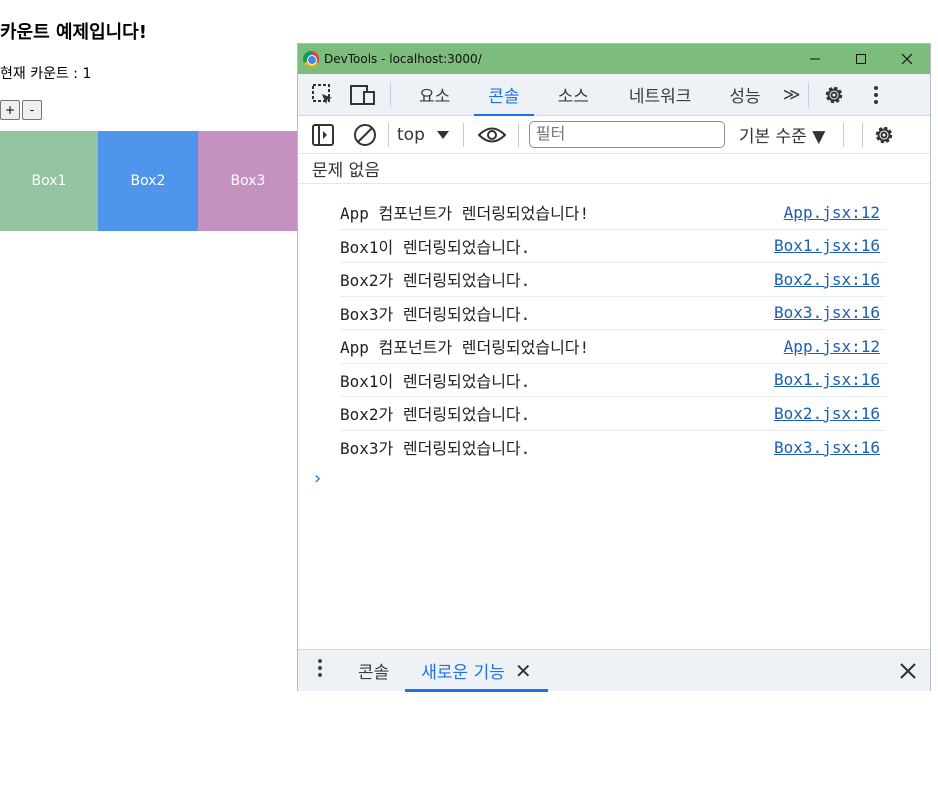 The image size is (938, 810). Describe the element at coordinates (317, 478) in the screenshot. I see `console-prompt: ›` at that location.